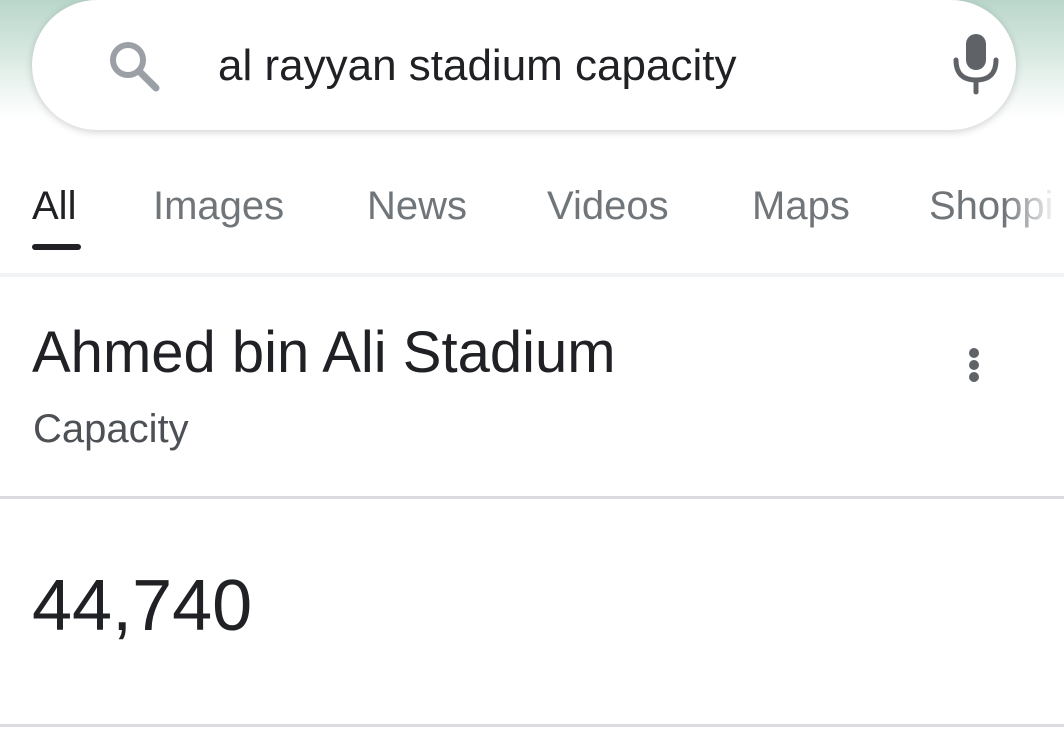  I want to click on tab-maps: Maps, so click(801, 206).